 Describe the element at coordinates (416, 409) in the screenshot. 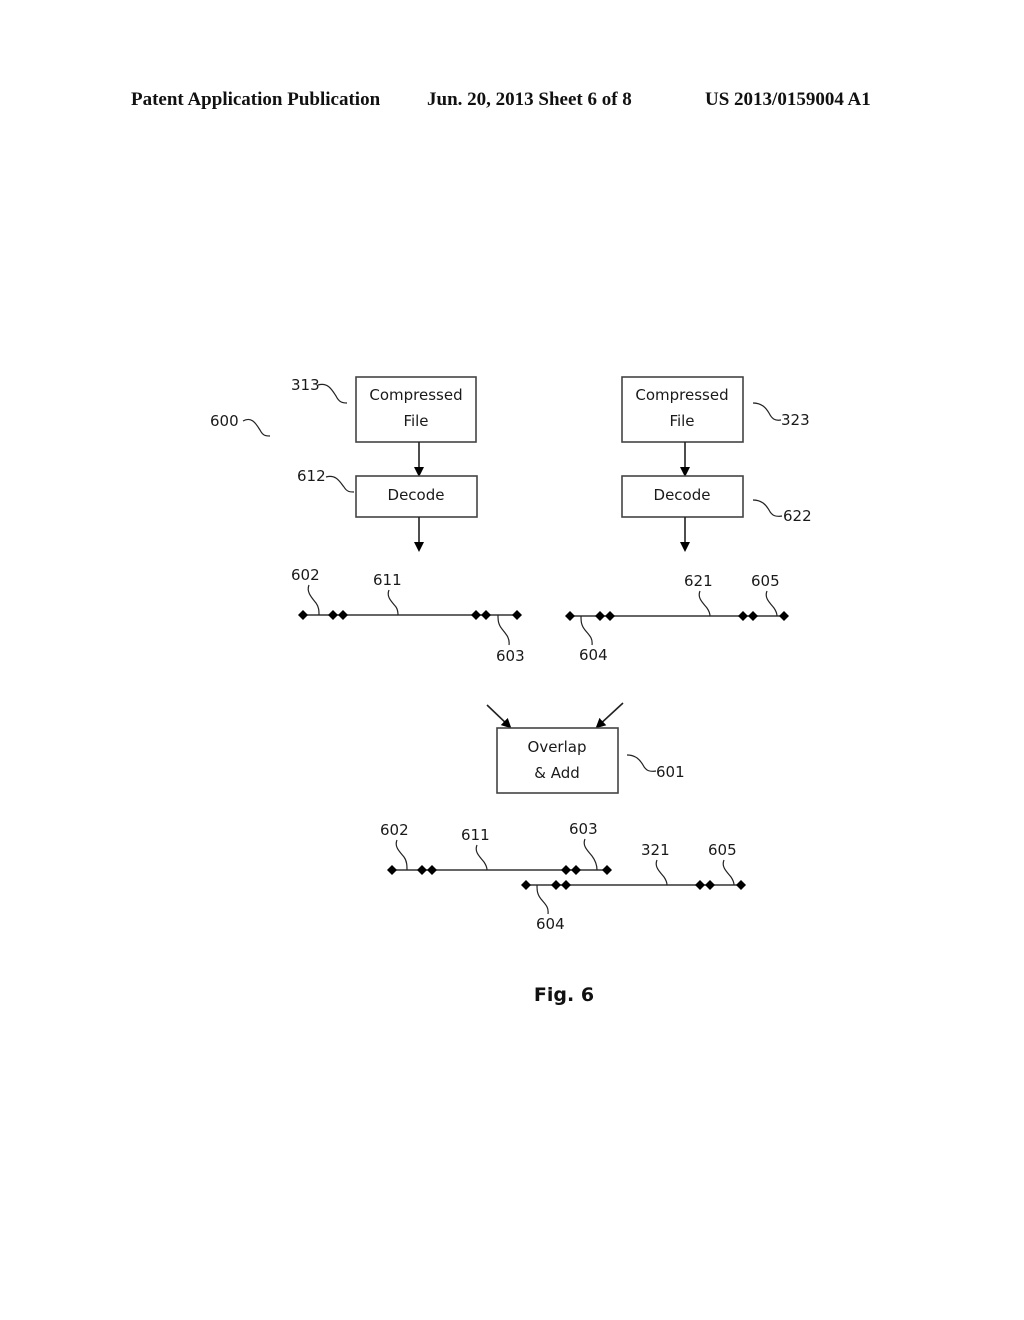

I see `block-compressed-file-313: Compressed File` at that location.